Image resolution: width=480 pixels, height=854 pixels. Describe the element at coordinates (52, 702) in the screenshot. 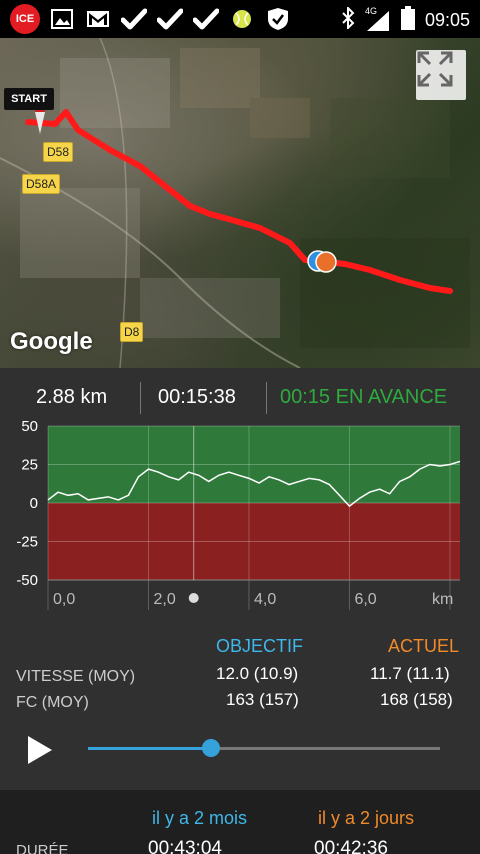

I see `heart-rate-row-label: FC (MOY)` at that location.